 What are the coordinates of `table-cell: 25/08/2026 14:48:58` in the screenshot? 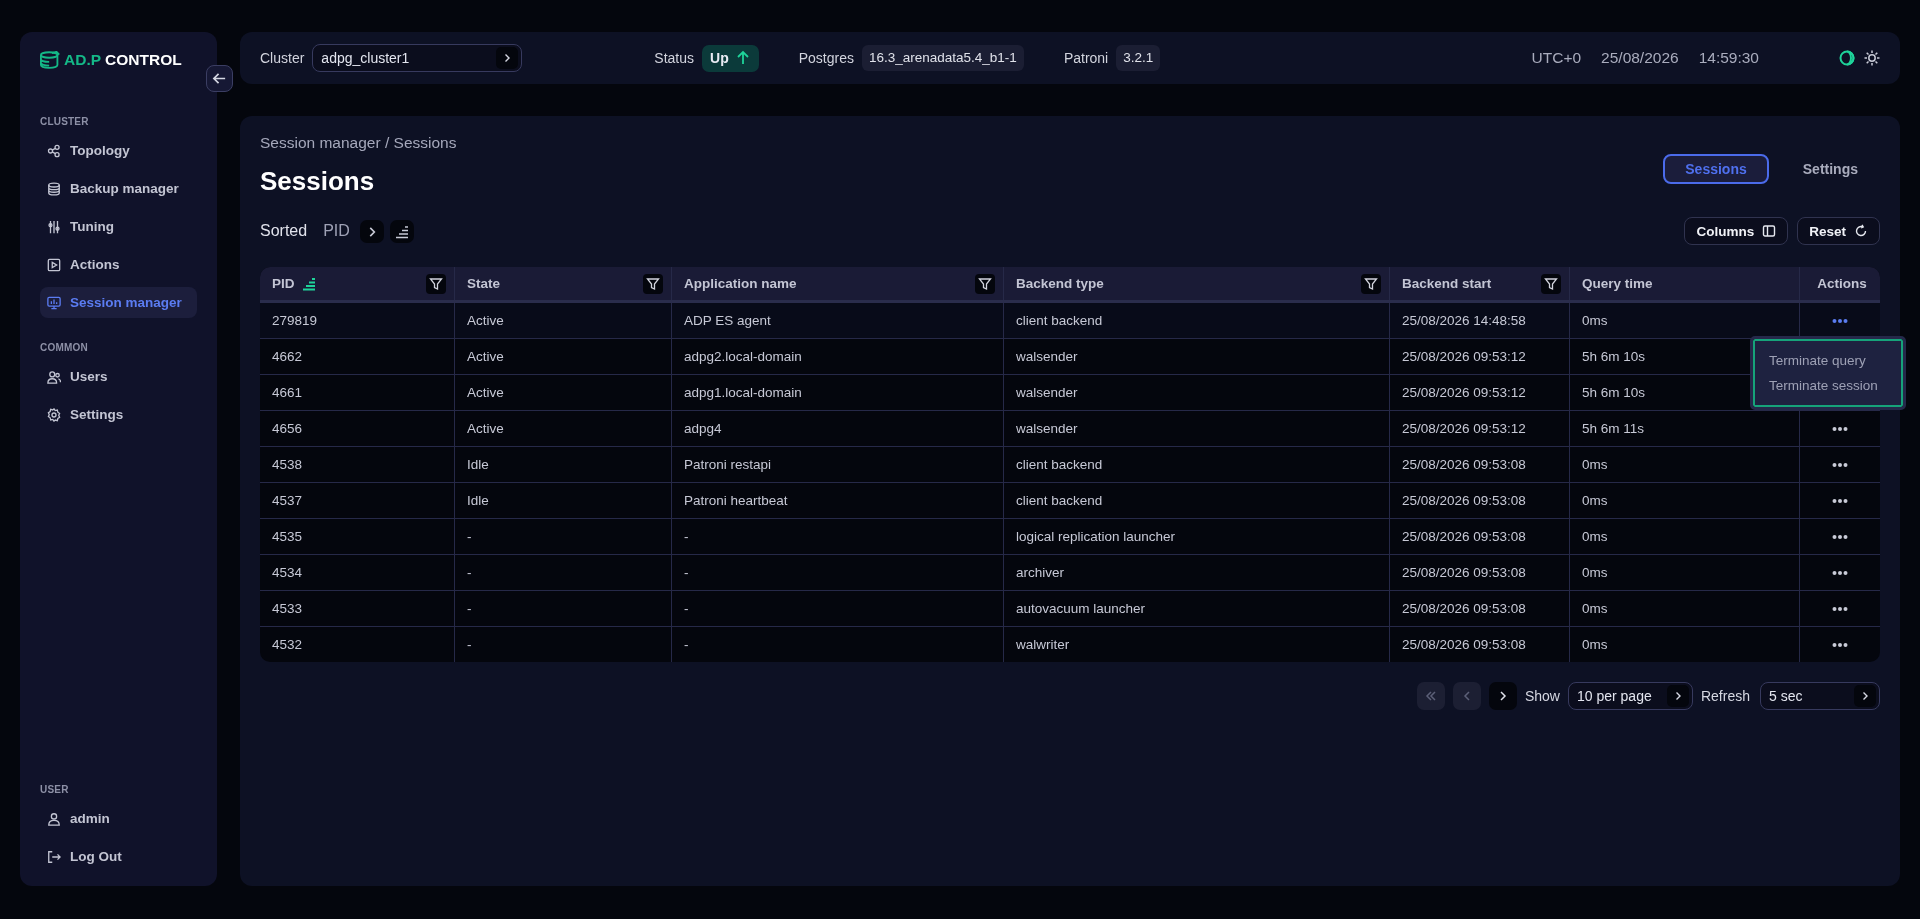 It's located at (1480, 320).